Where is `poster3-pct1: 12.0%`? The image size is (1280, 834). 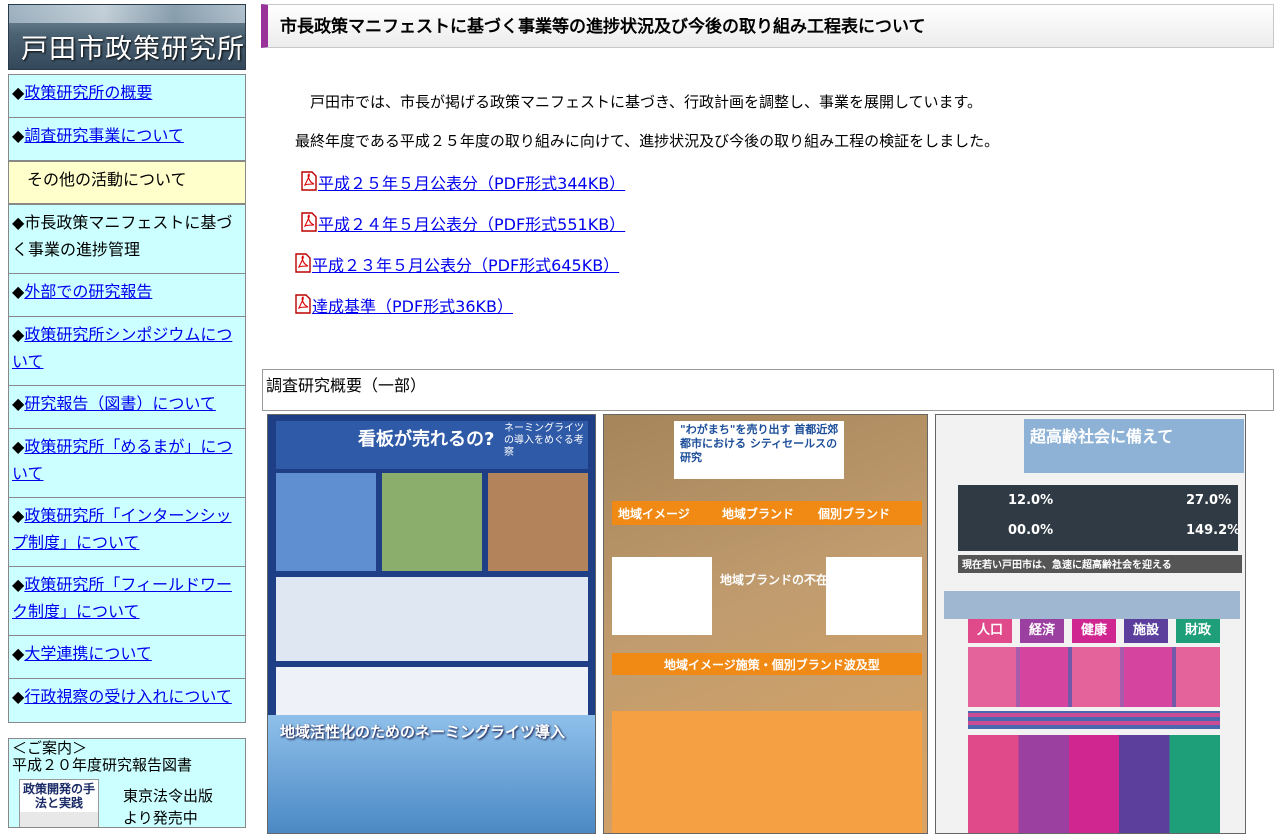 poster3-pct1: 12.0% is located at coordinates (1031, 500).